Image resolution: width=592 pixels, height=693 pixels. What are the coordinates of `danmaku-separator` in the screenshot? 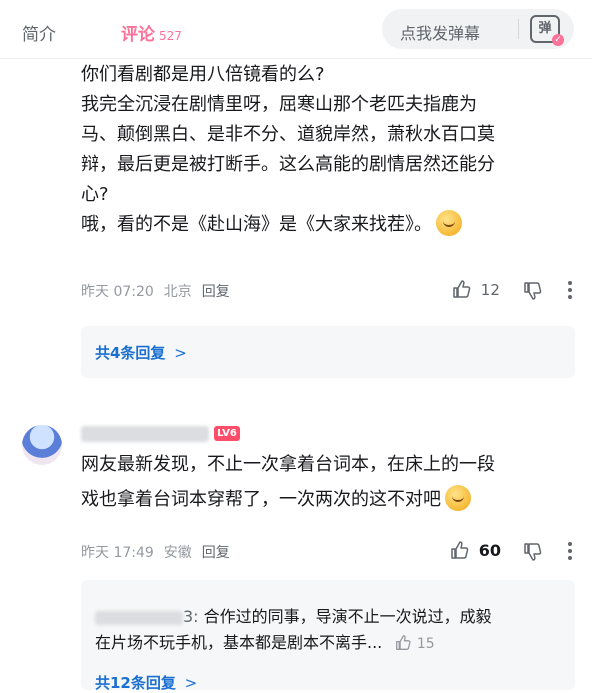 It's located at (518, 29).